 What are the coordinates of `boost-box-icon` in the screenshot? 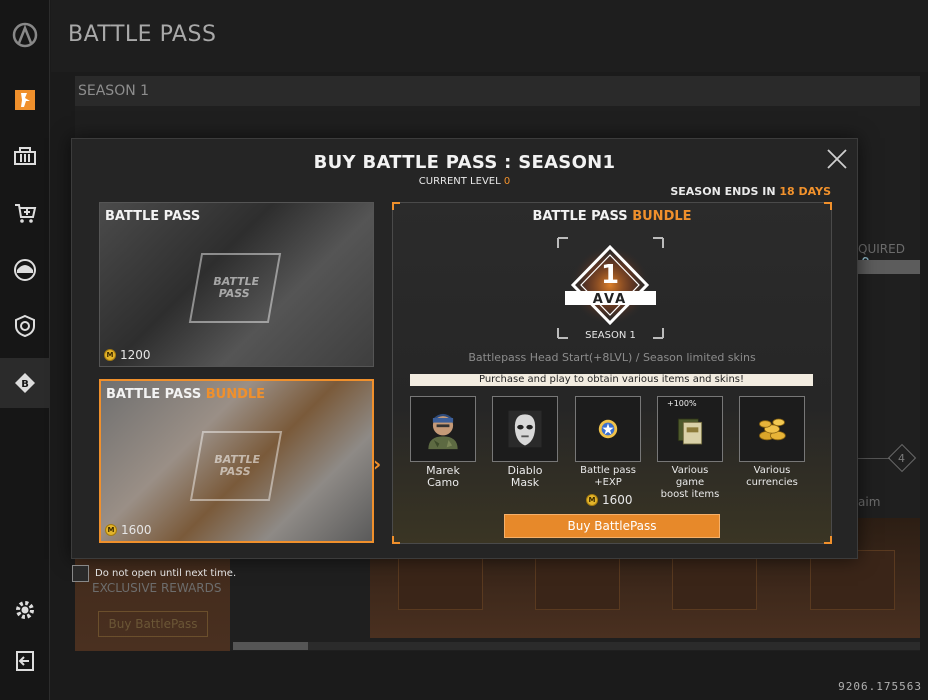 It's located at (690, 431).